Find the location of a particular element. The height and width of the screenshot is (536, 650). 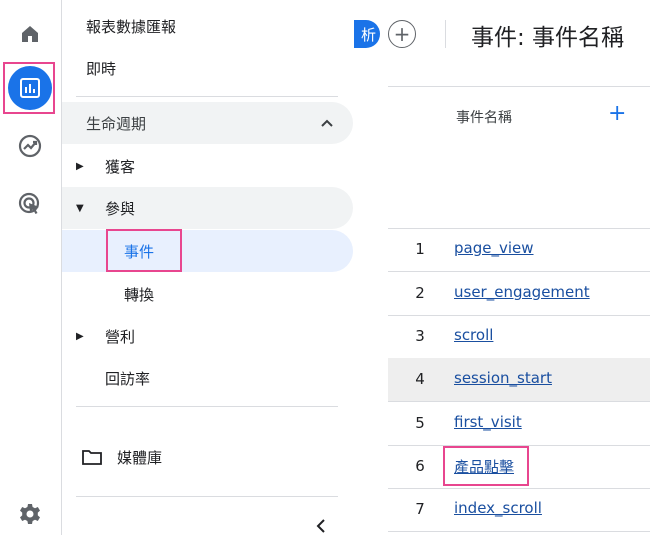

row-rank: 1 is located at coordinates (420, 249).